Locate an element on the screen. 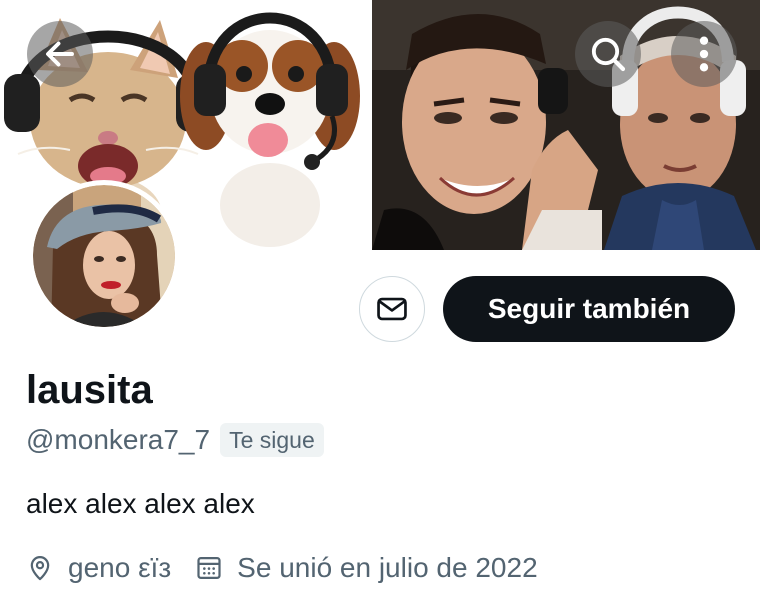 This screenshot has height=600, width=760. follow-back-button: Seguir también is located at coordinates (589, 309).